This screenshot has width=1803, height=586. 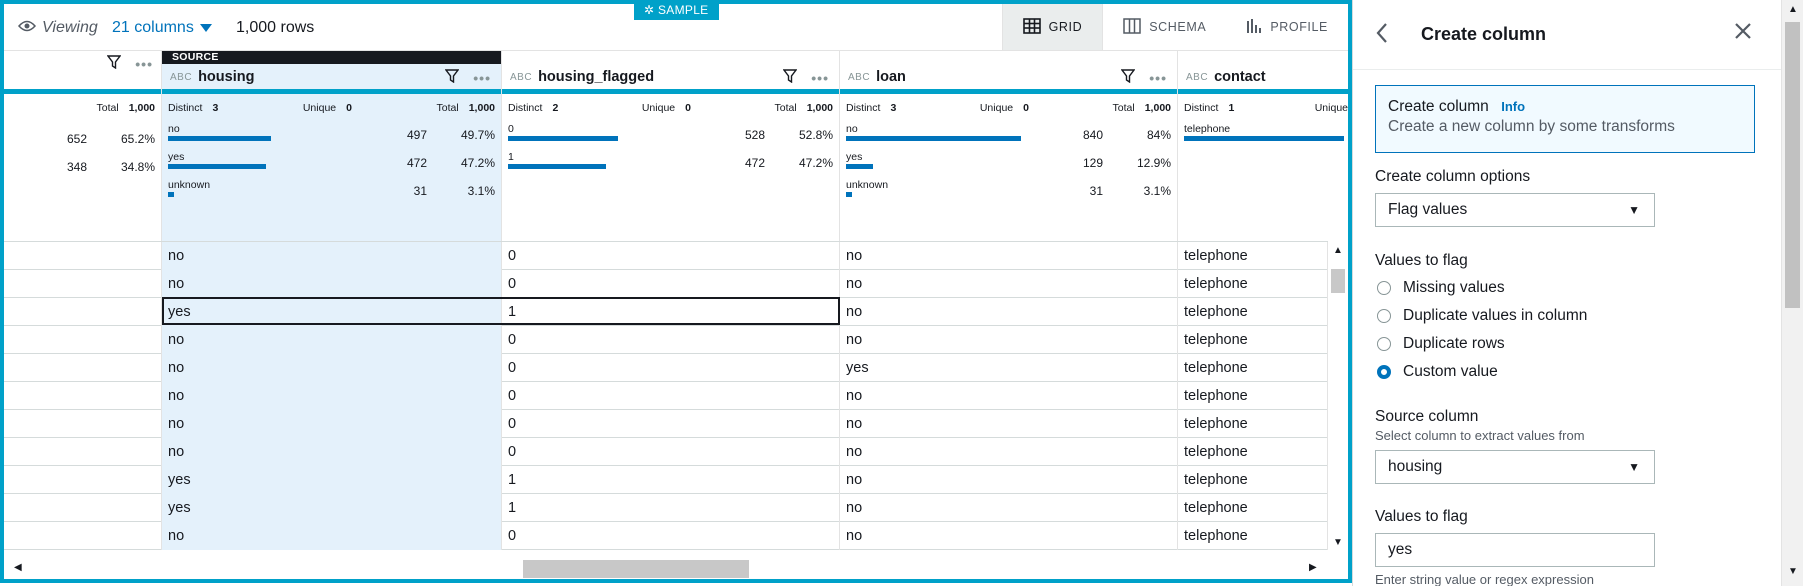 I want to click on column-contact: ABC contact Distinct 1 Unique telephone, so click(x=1263, y=146).